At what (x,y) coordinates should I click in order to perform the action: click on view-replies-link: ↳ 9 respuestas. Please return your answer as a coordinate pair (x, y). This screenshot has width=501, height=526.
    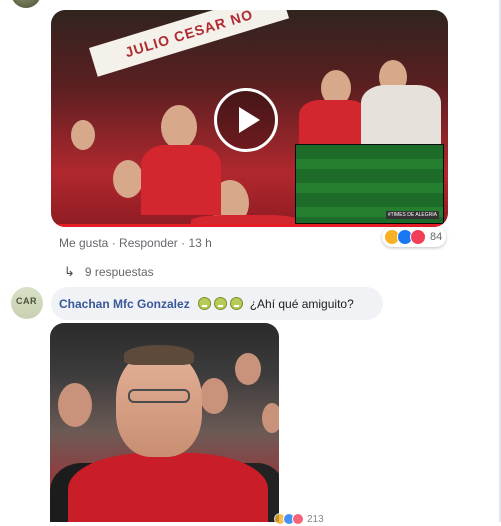
    Looking at the image, I should click on (109, 272).